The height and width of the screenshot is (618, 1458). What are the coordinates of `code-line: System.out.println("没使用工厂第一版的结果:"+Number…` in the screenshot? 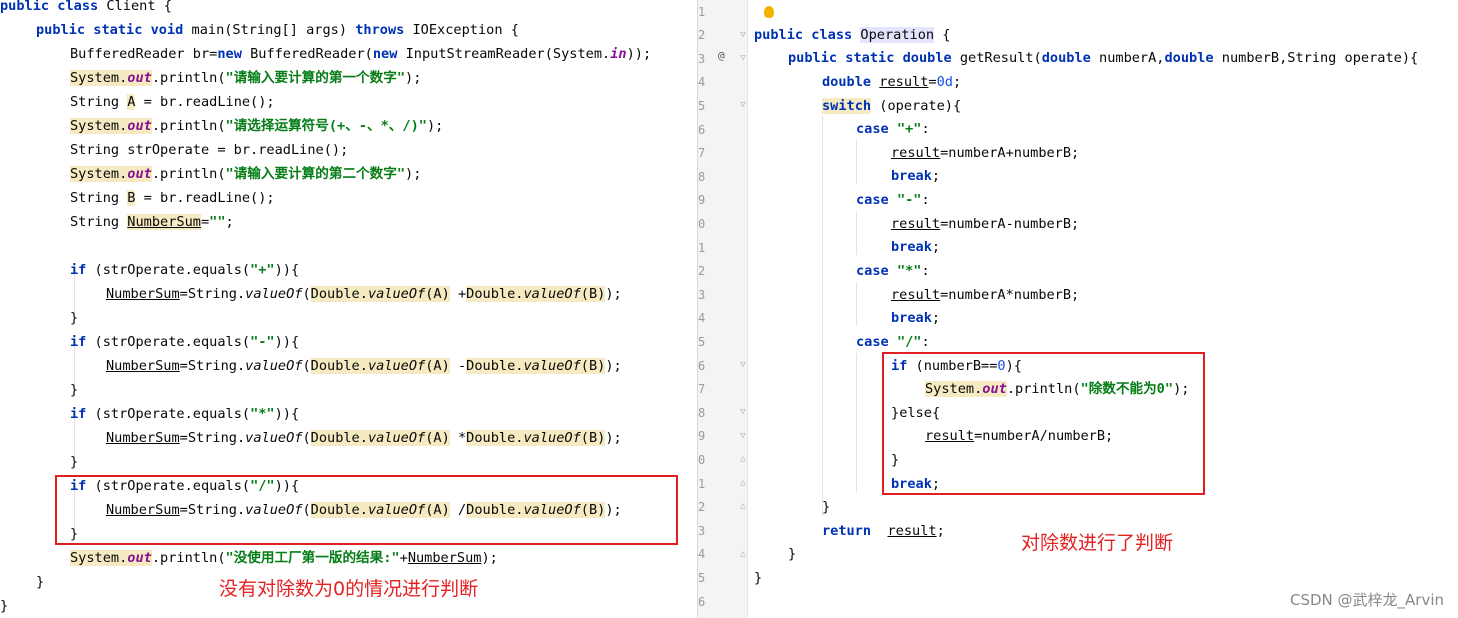 It's located at (284, 558).